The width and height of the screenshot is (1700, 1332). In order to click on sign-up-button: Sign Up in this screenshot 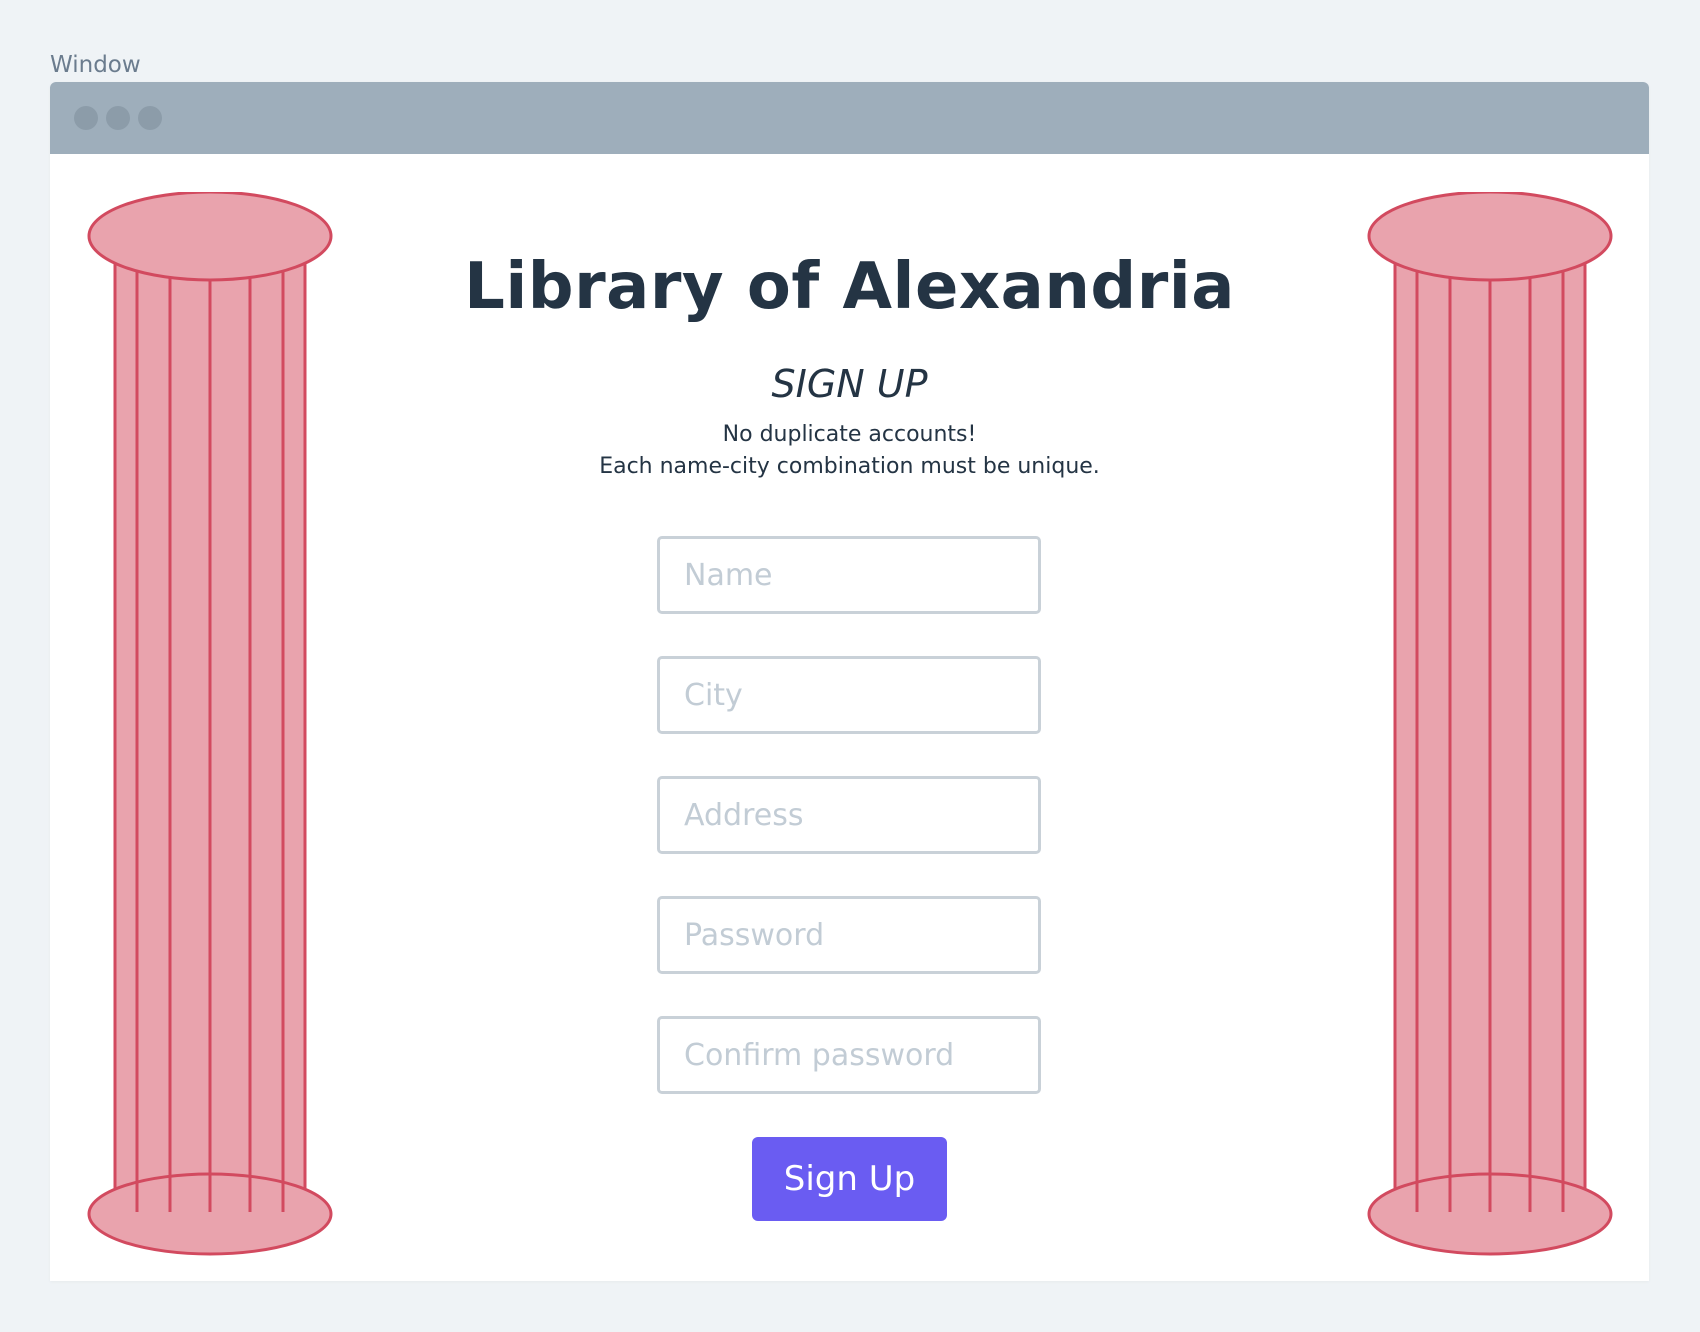, I will do `click(849, 1179)`.